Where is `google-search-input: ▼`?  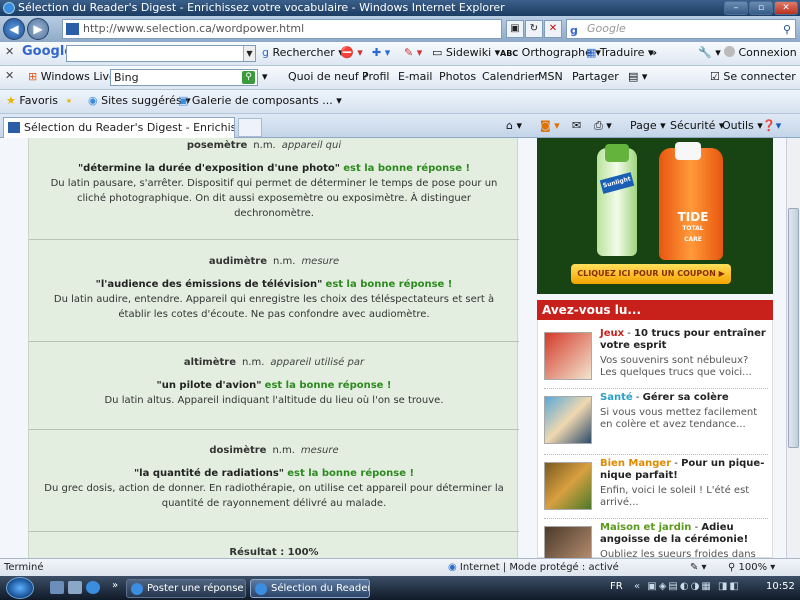
google-search-input: ▼ is located at coordinates (161, 53).